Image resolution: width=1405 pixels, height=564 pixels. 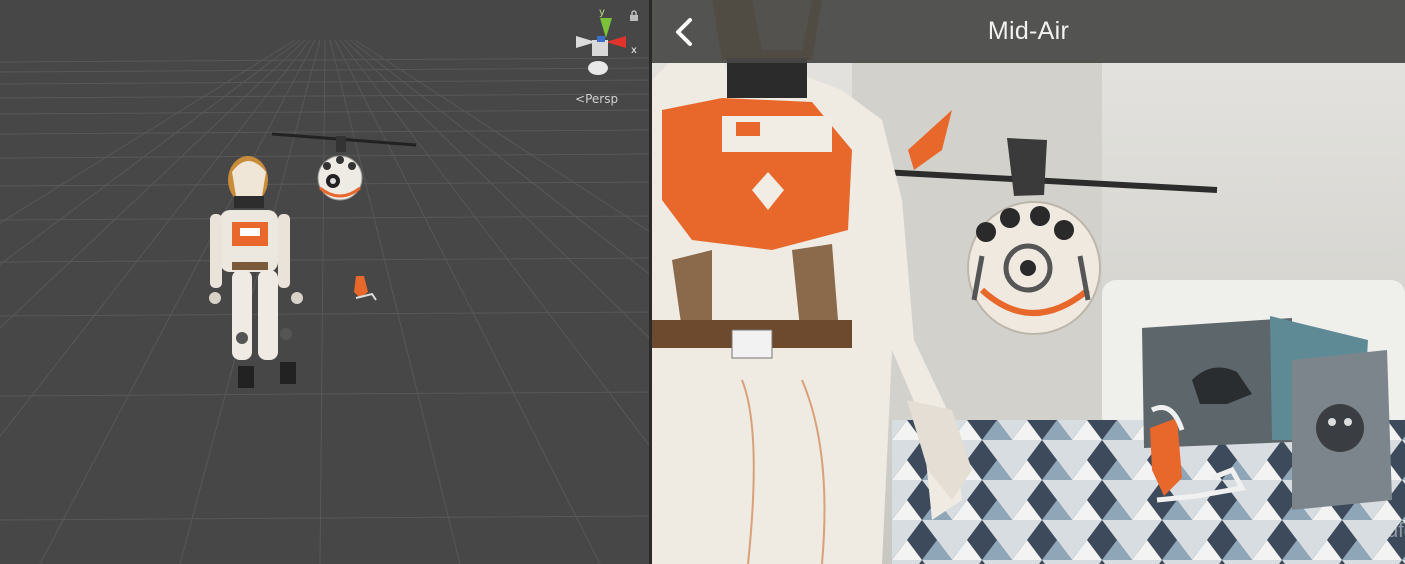 I want to click on persp-arrow-icon: <, so click(x=580, y=99).